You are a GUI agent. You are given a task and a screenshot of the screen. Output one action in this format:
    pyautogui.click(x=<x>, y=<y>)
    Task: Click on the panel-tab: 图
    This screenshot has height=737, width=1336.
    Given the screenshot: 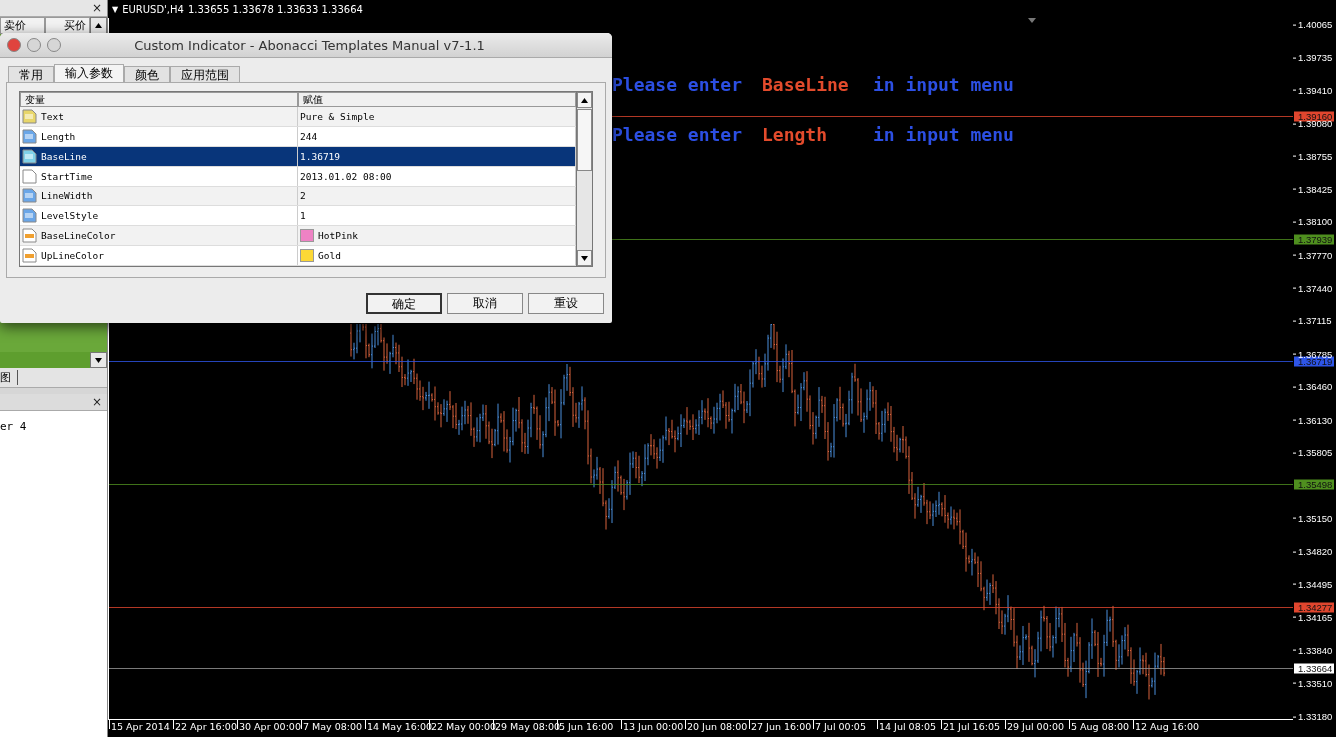 What is the action you would take?
    pyautogui.click(x=9, y=377)
    